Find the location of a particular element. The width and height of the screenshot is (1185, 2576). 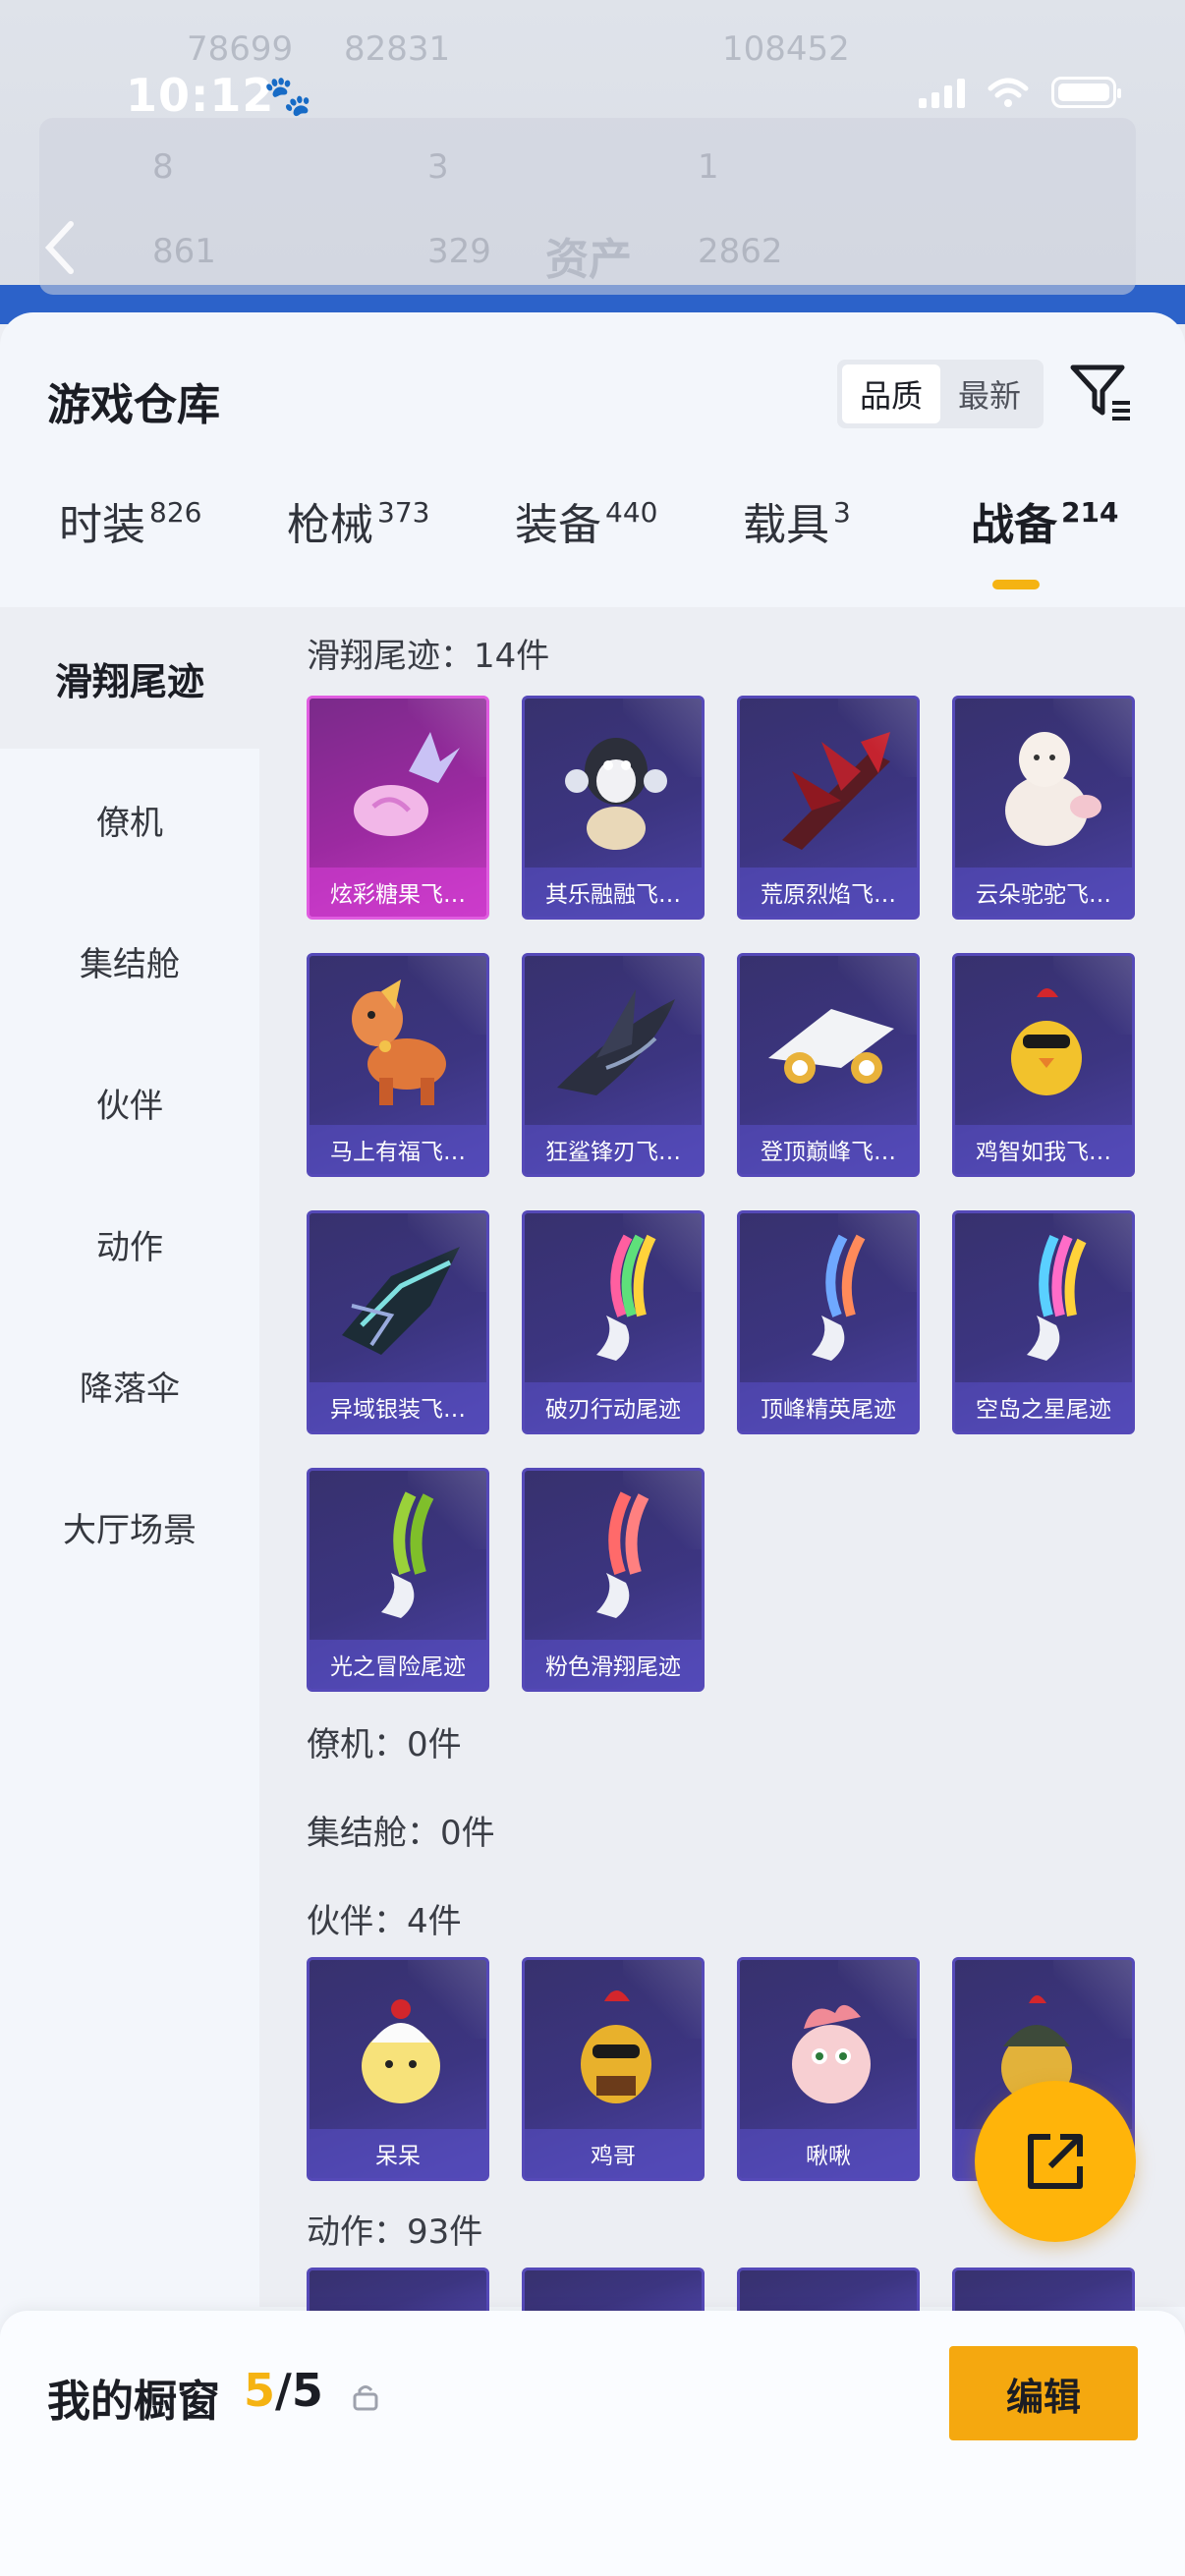

sheet-title: 游戏仓库 is located at coordinates (134, 405).